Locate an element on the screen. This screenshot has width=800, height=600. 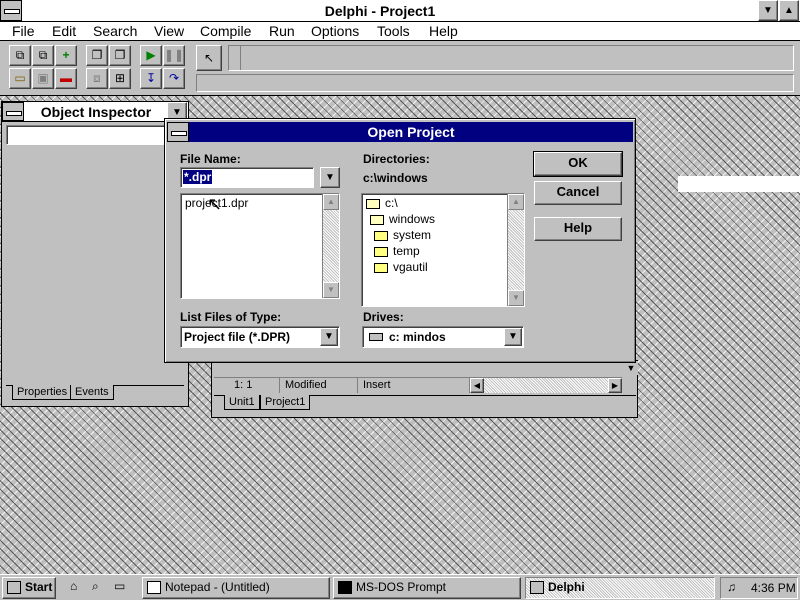
select-form-icon: ❐ is located at coordinates (120, 55).